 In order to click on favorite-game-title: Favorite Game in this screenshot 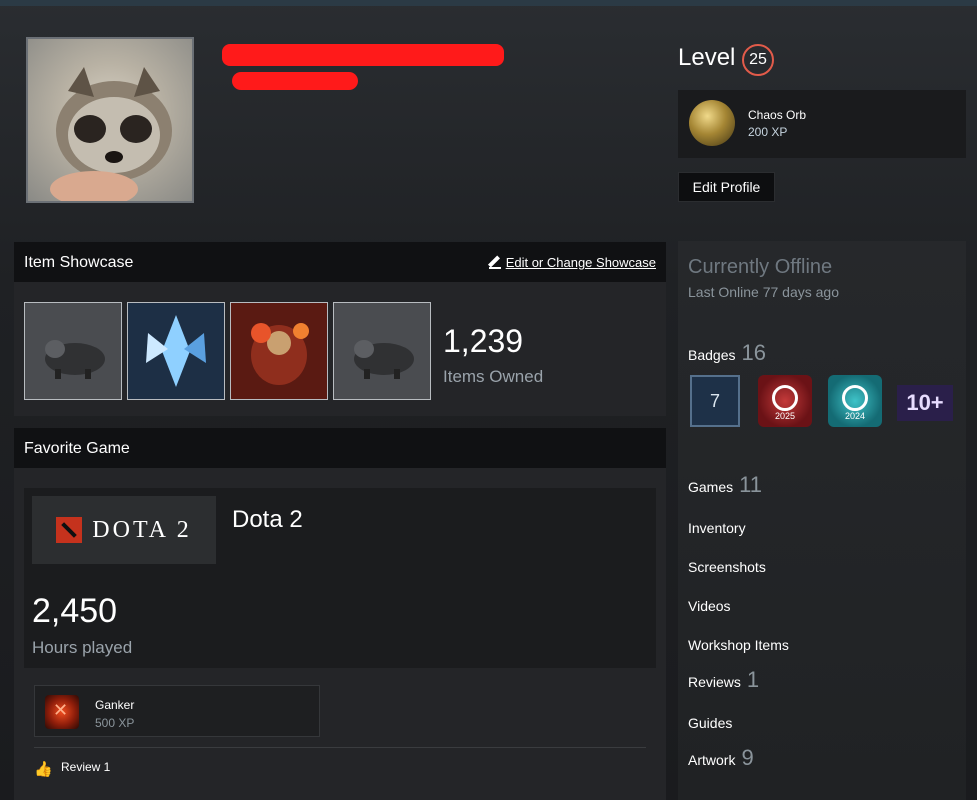, I will do `click(77, 448)`.